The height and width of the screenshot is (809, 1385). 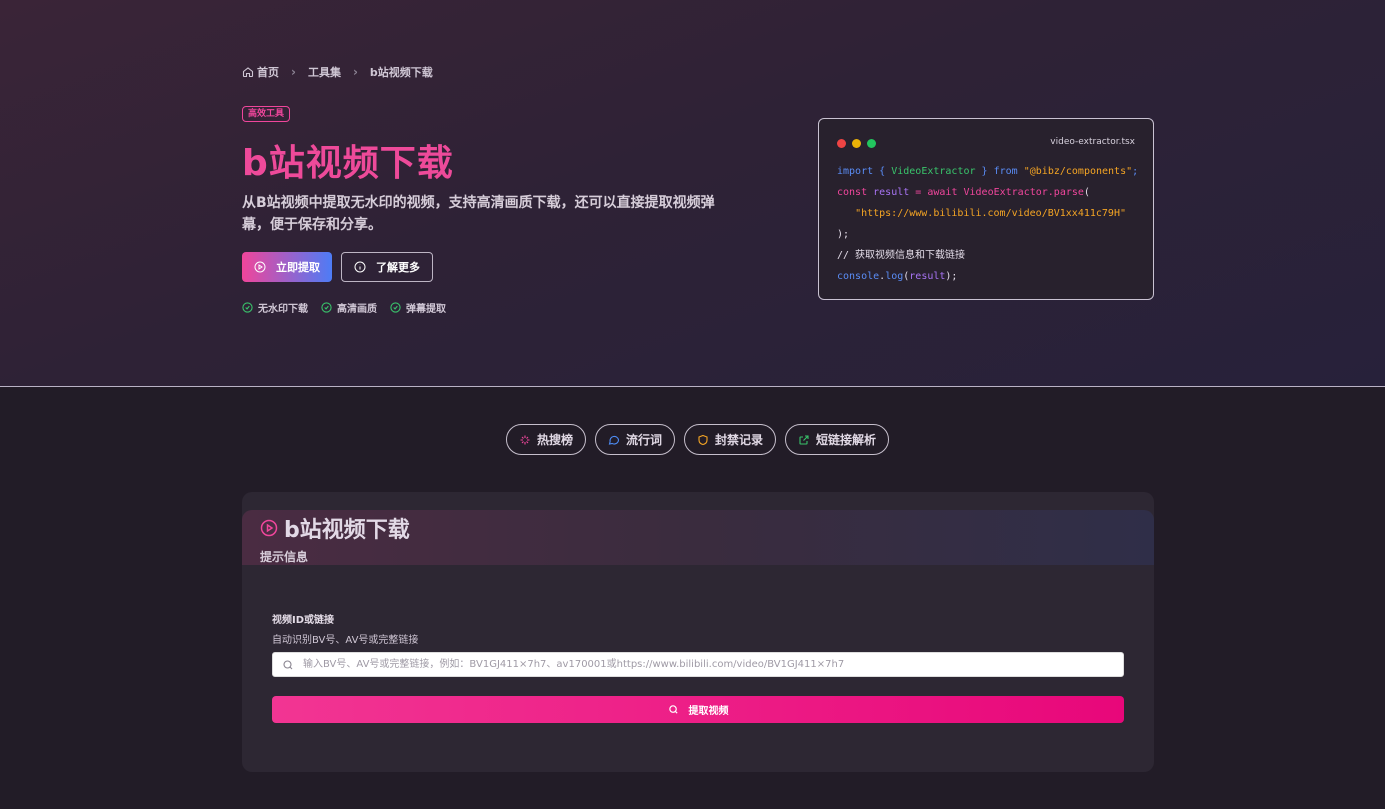 What do you see at coordinates (846, 440) in the screenshot?
I see `tool-label: 短链接解析` at bounding box center [846, 440].